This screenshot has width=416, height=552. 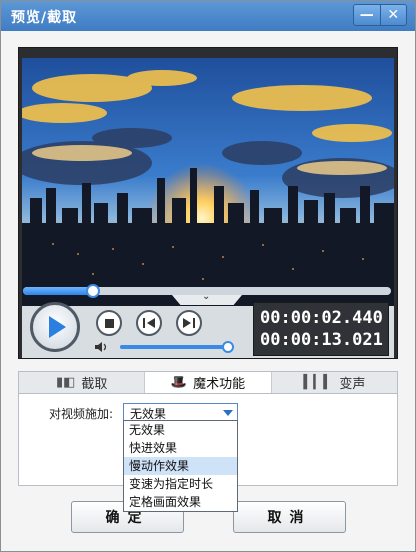 I want to click on cancel-button: 取消, so click(x=289, y=517).